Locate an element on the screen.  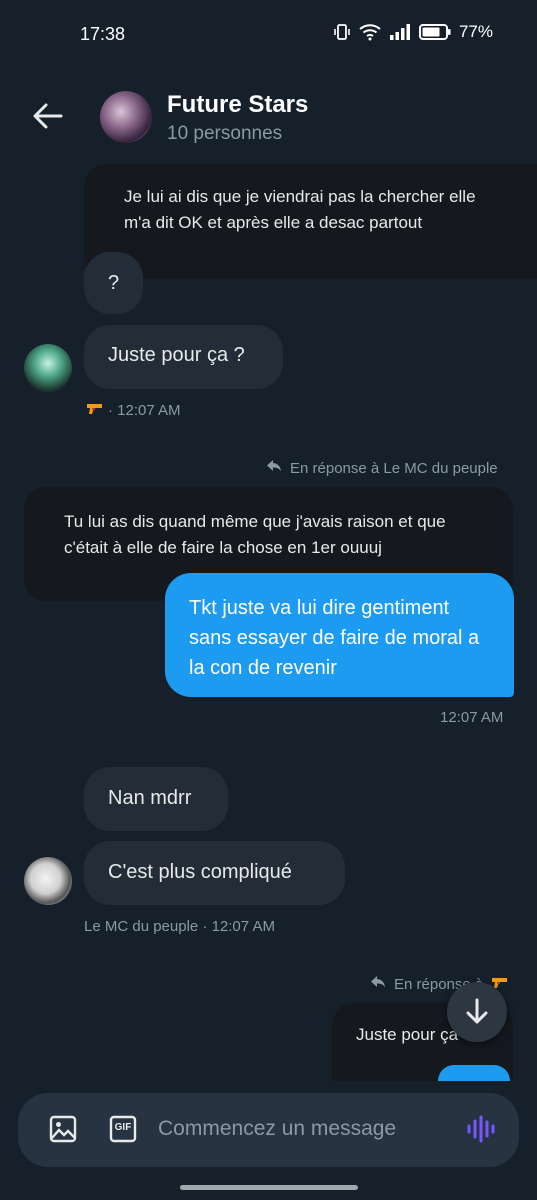
message-text: C'est plus compliqué is located at coordinates (200, 872).